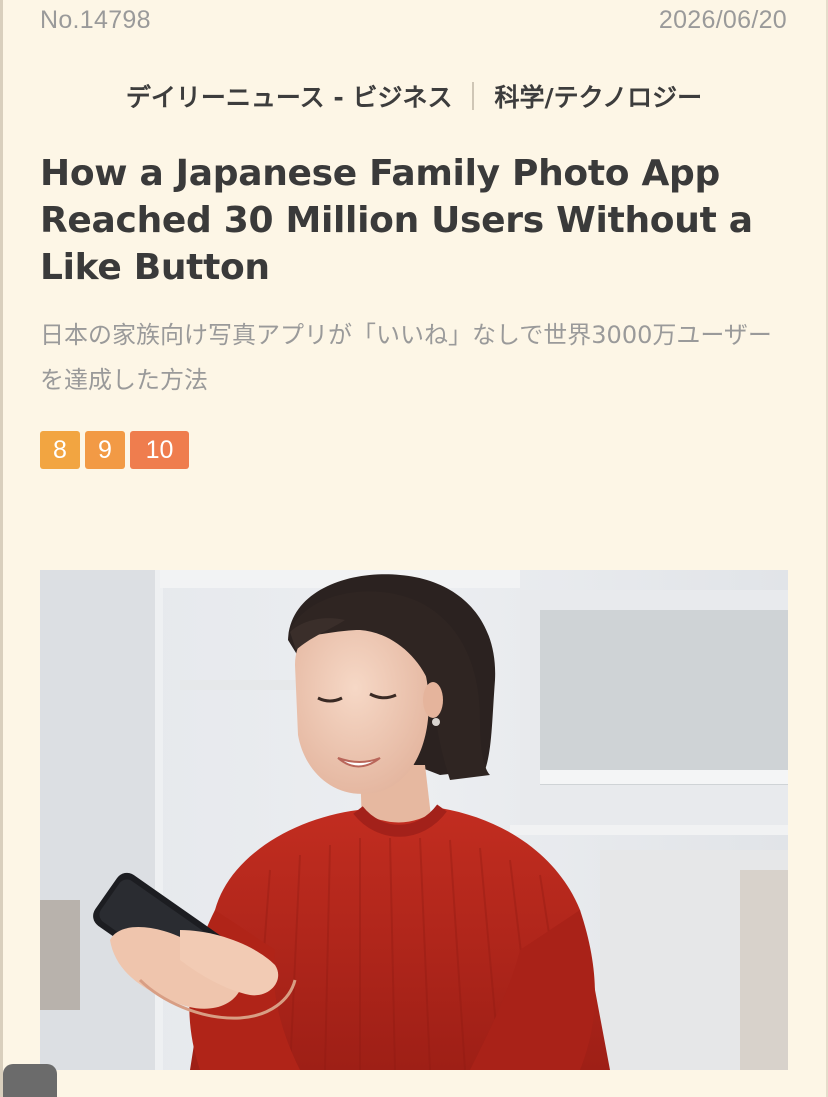 This screenshot has width=828, height=1097. What do you see at coordinates (406, 357) in the screenshot?
I see `article-subtitle: 日本の家族向け写真アプリが「いいね」なしで世界3000万ユーザーを達成した方法` at bounding box center [406, 357].